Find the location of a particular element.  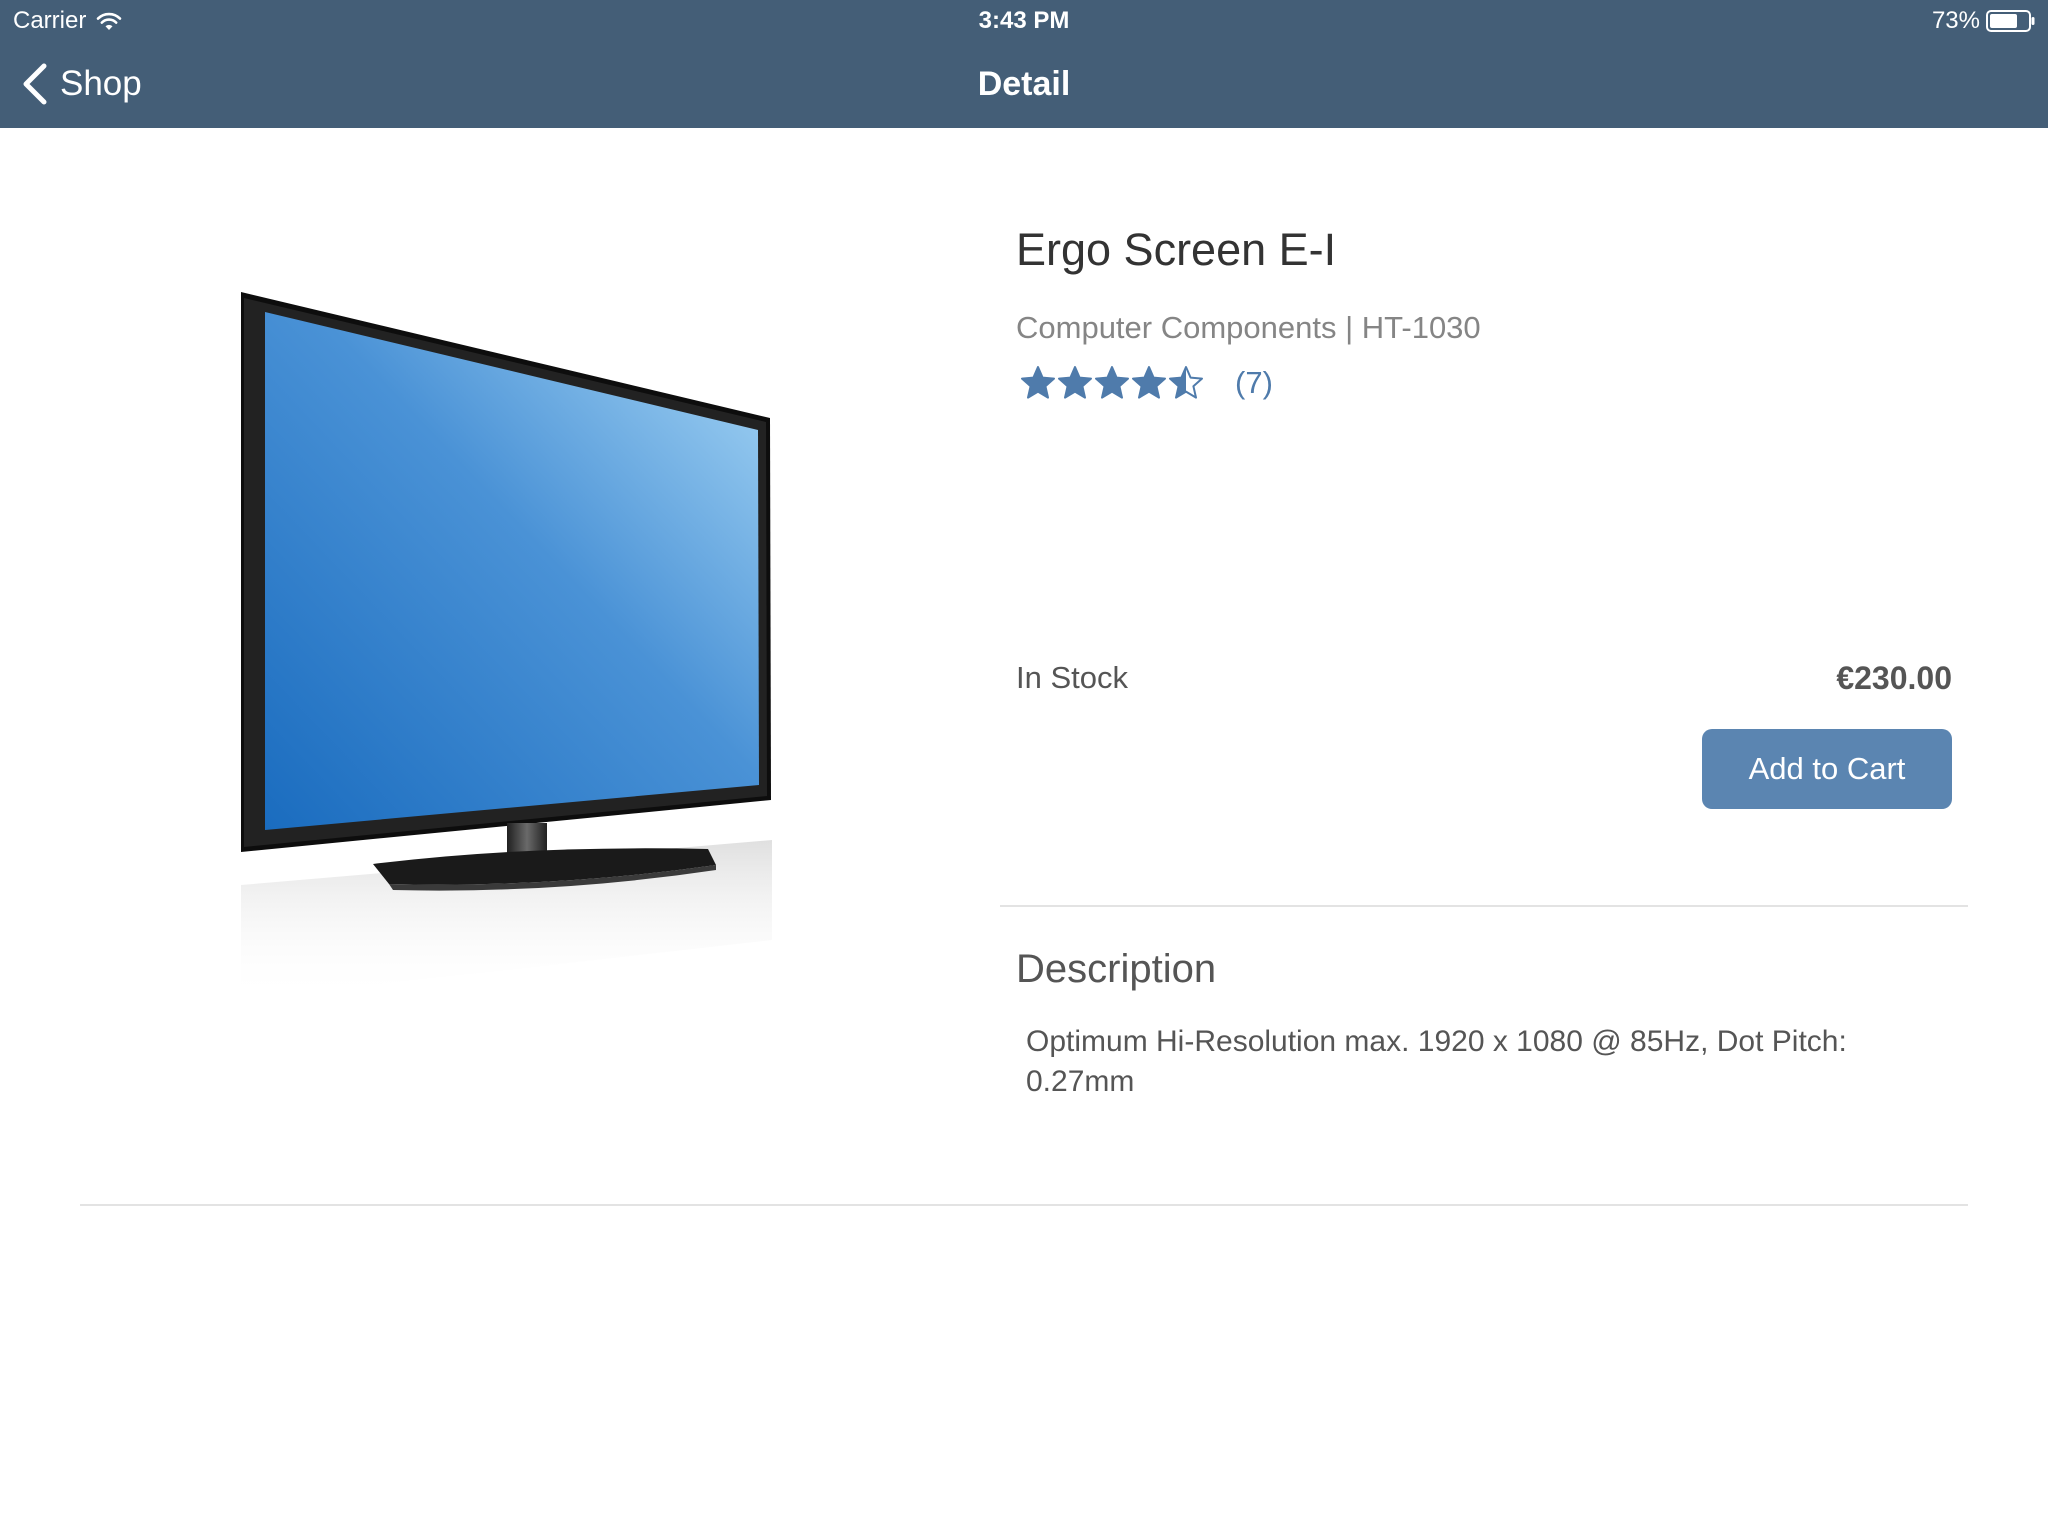

top-bar: Carrier 3:43 PM 73% Shop Detail is located at coordinates (1024, 64).